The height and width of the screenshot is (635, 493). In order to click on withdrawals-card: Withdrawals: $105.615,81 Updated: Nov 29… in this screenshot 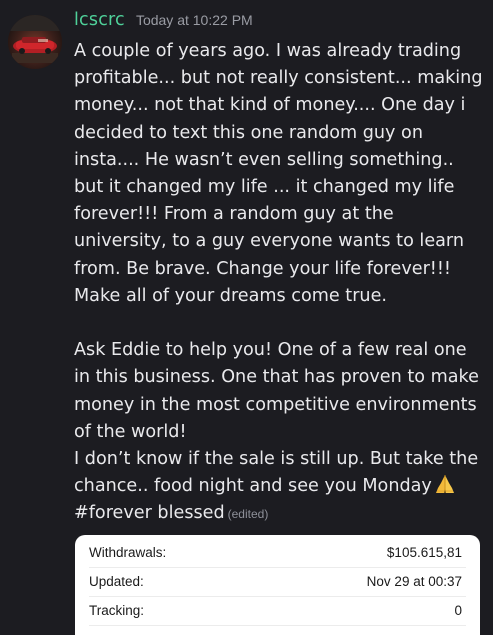, I will do `click(277, 585)`.